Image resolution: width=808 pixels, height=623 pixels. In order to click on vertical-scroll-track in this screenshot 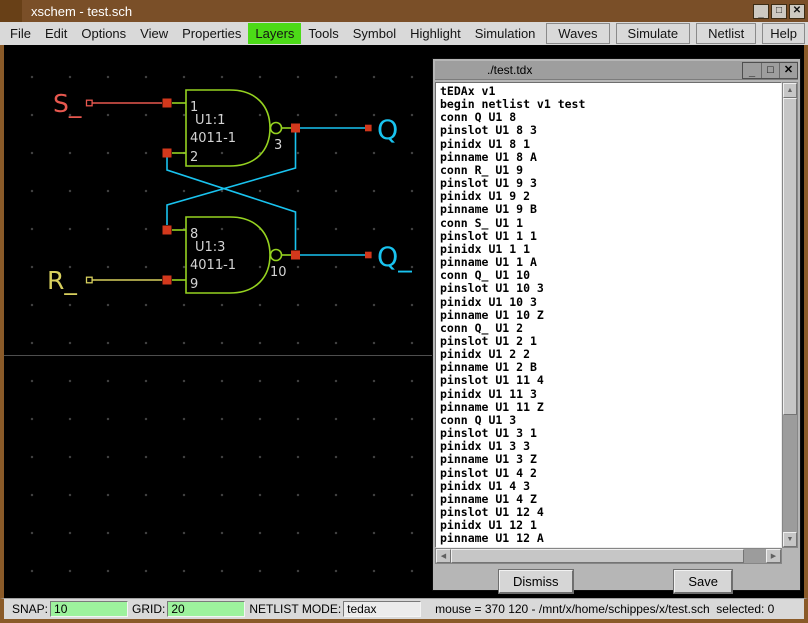, I will do `click(790, 315)`.